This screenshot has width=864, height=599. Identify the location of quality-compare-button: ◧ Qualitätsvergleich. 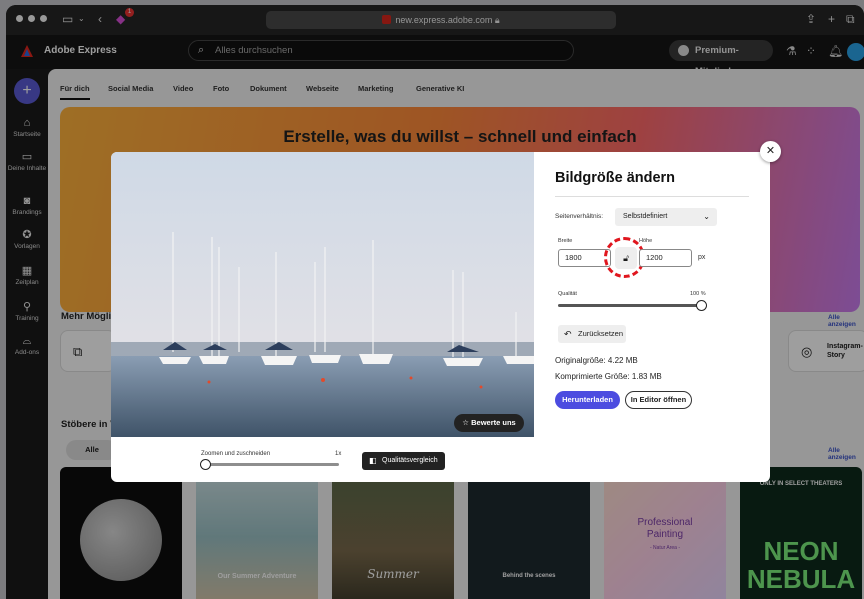
(403, 461).